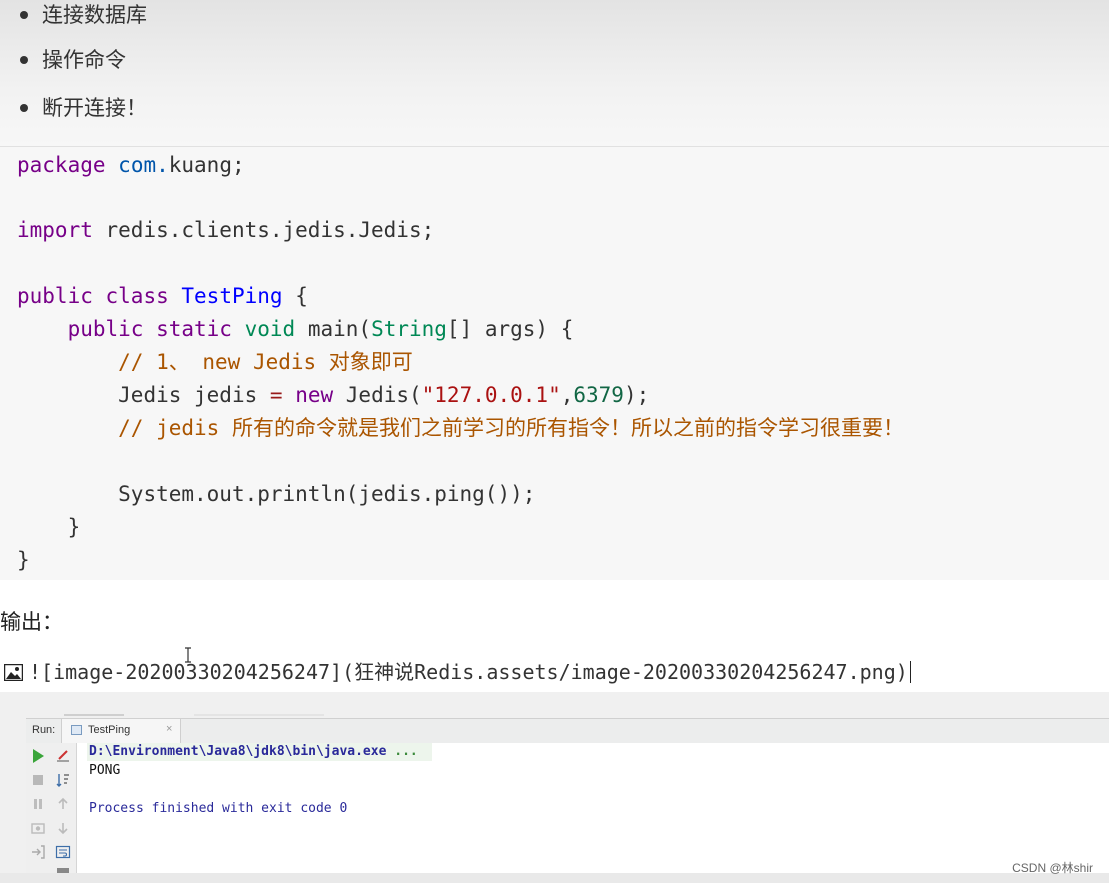 Image resolution: width=1109 pixels, height=883 pixels. What do you see at coordinates (105, 770) in the screenshot?
I see `console-output: PONG` at bounding box center [105, 770].